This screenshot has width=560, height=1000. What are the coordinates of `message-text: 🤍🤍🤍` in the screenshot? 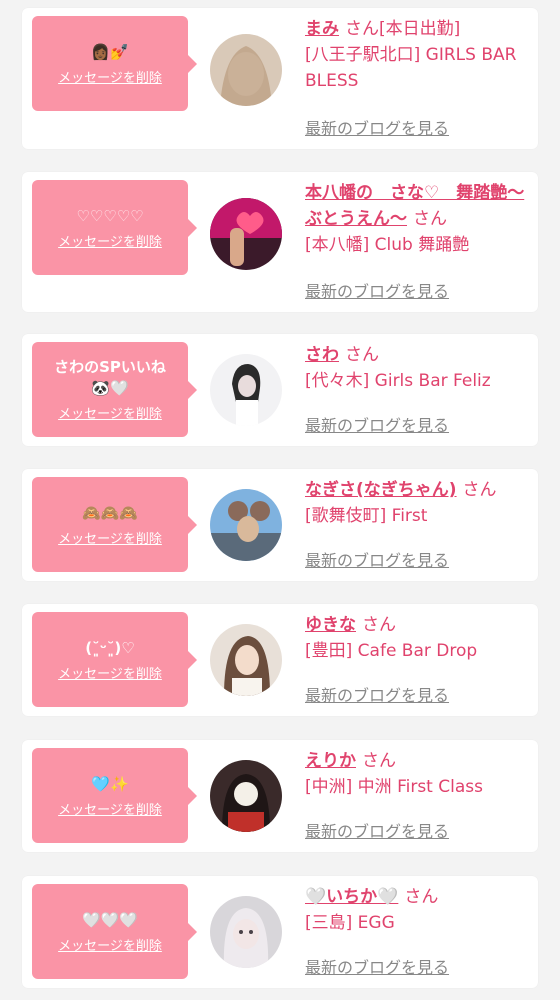 It's located at (110, 919).